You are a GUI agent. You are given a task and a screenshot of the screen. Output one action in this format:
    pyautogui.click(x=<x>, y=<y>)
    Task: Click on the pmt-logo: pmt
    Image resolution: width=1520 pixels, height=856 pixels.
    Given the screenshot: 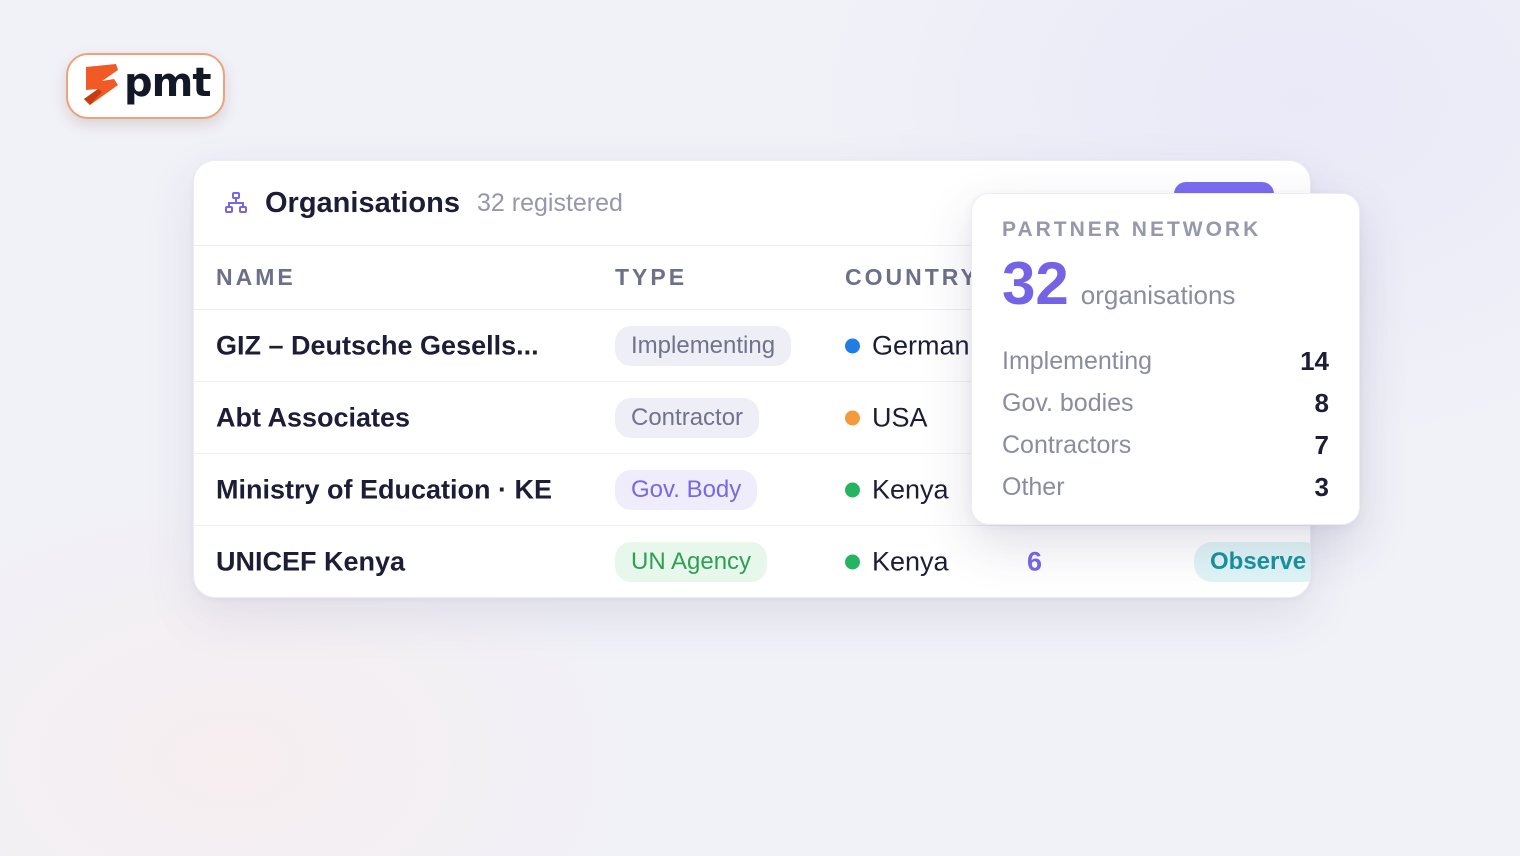 What is the action you would take?
    pyautogui.click(x=145, y=86)
    